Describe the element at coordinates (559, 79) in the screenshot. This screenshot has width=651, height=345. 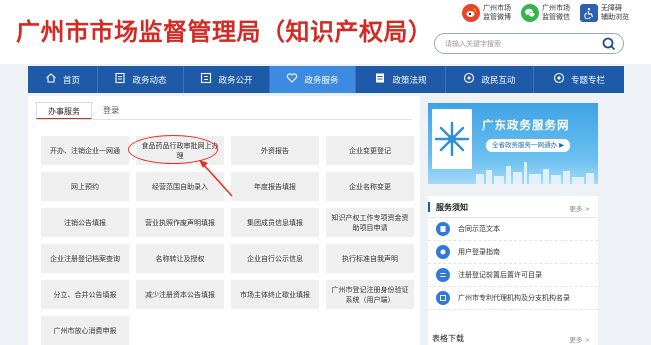
I see `column-icon` at that location.